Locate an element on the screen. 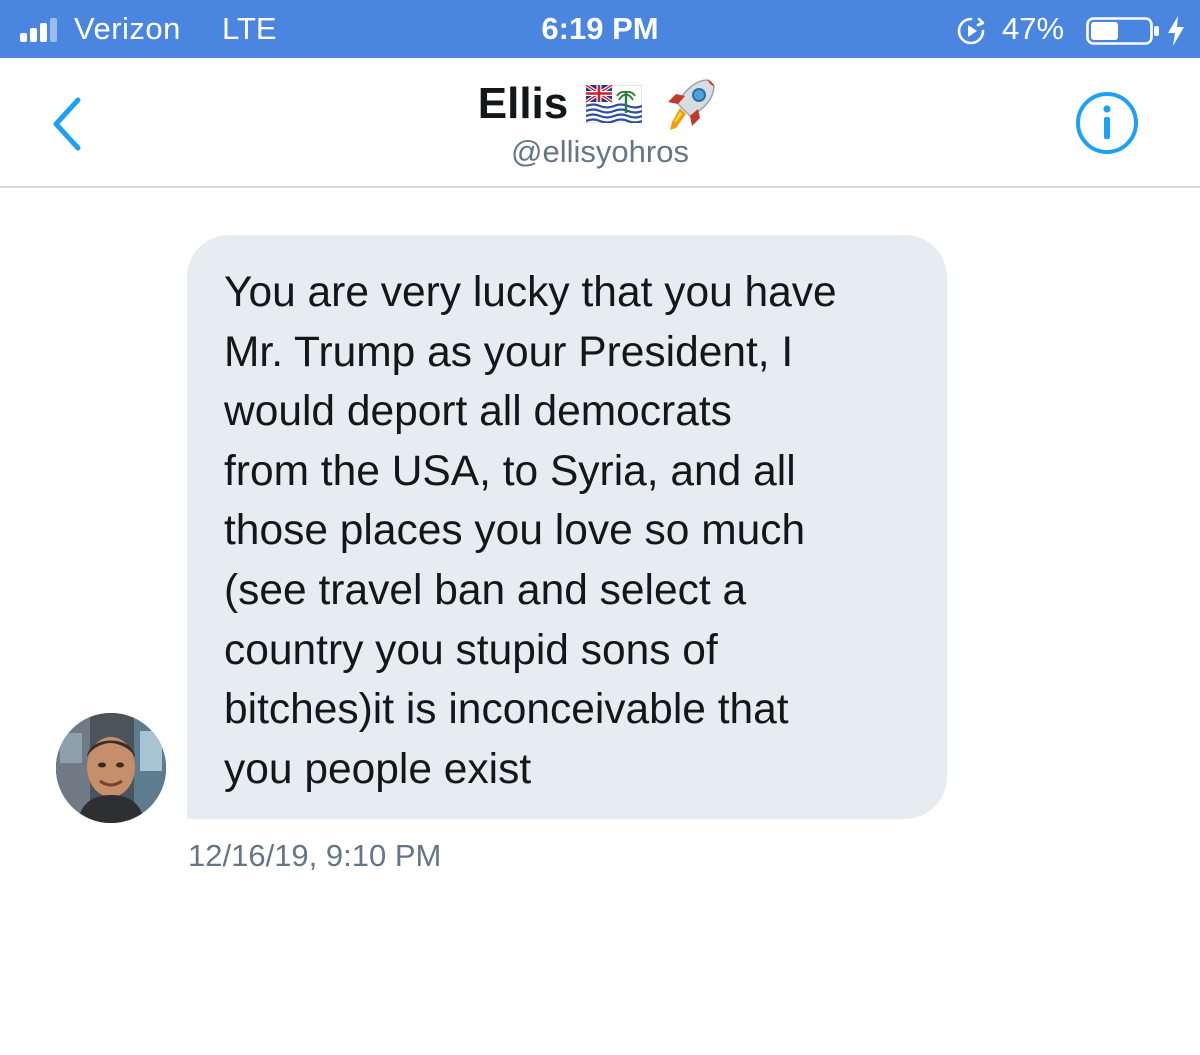 This screenshot has height=1055, width=1200. rocket-icon is located at coordinates (692, 104).